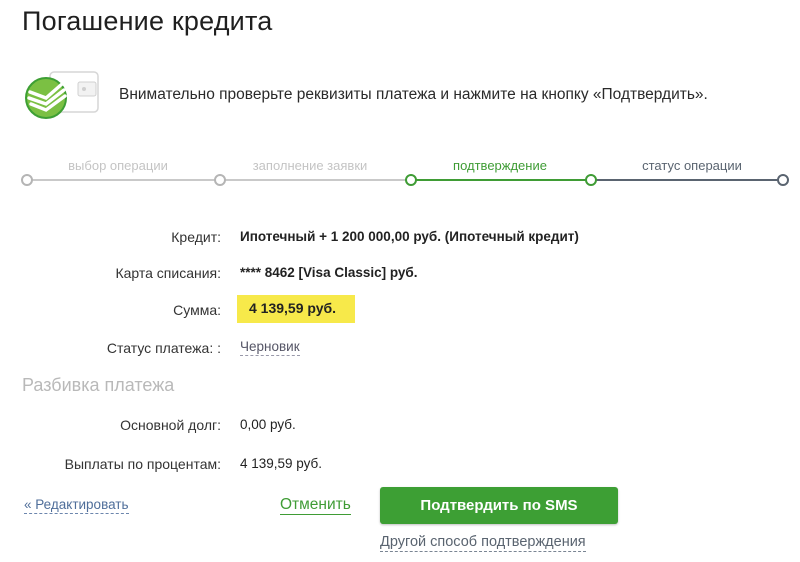  Describe the element at coordinates (315, 505) in the screenshot. I see `cancel-link: Отменить` at that location.